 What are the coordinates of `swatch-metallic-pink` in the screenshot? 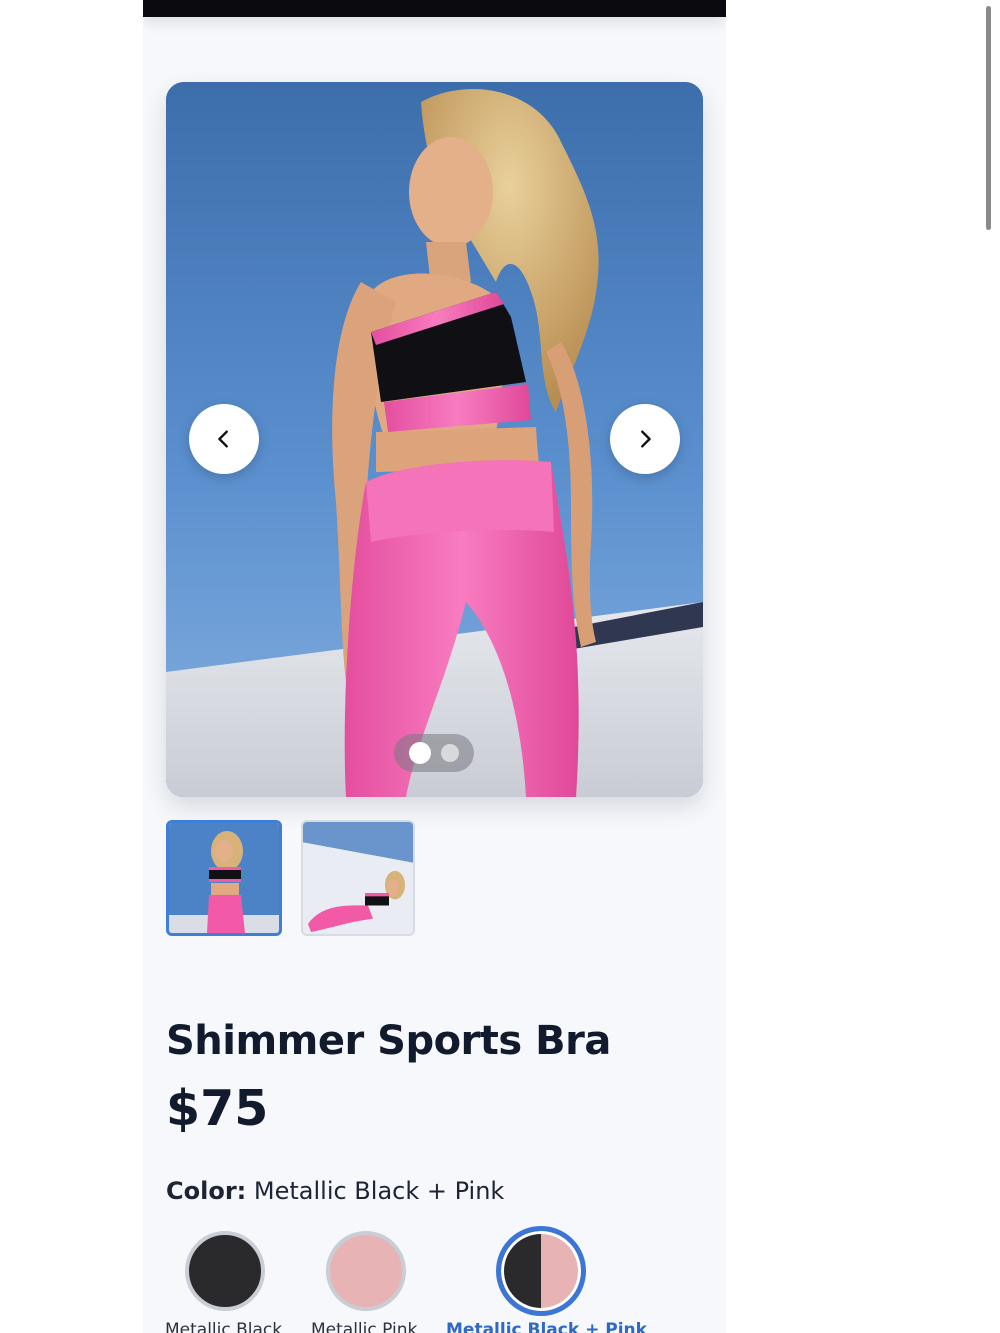 It's located at (366, 1271).